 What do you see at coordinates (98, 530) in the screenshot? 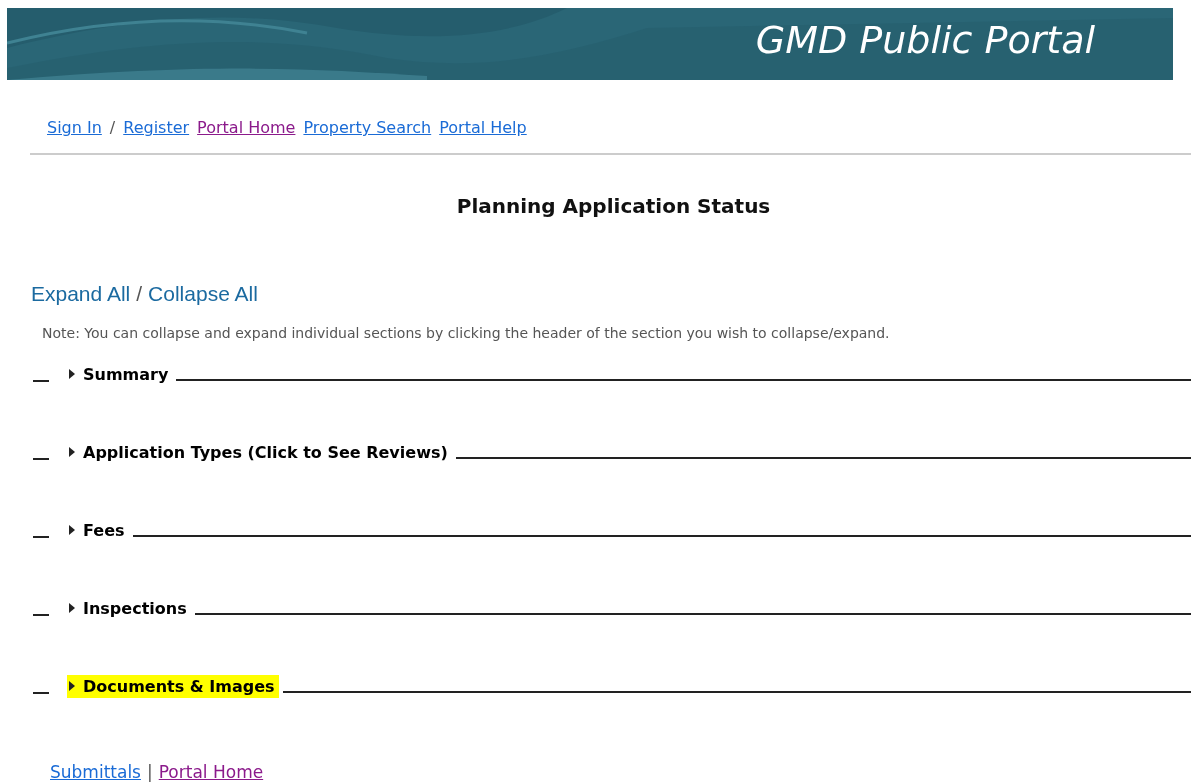
I see `section-header: Fees` at bounding box center [98, 530].